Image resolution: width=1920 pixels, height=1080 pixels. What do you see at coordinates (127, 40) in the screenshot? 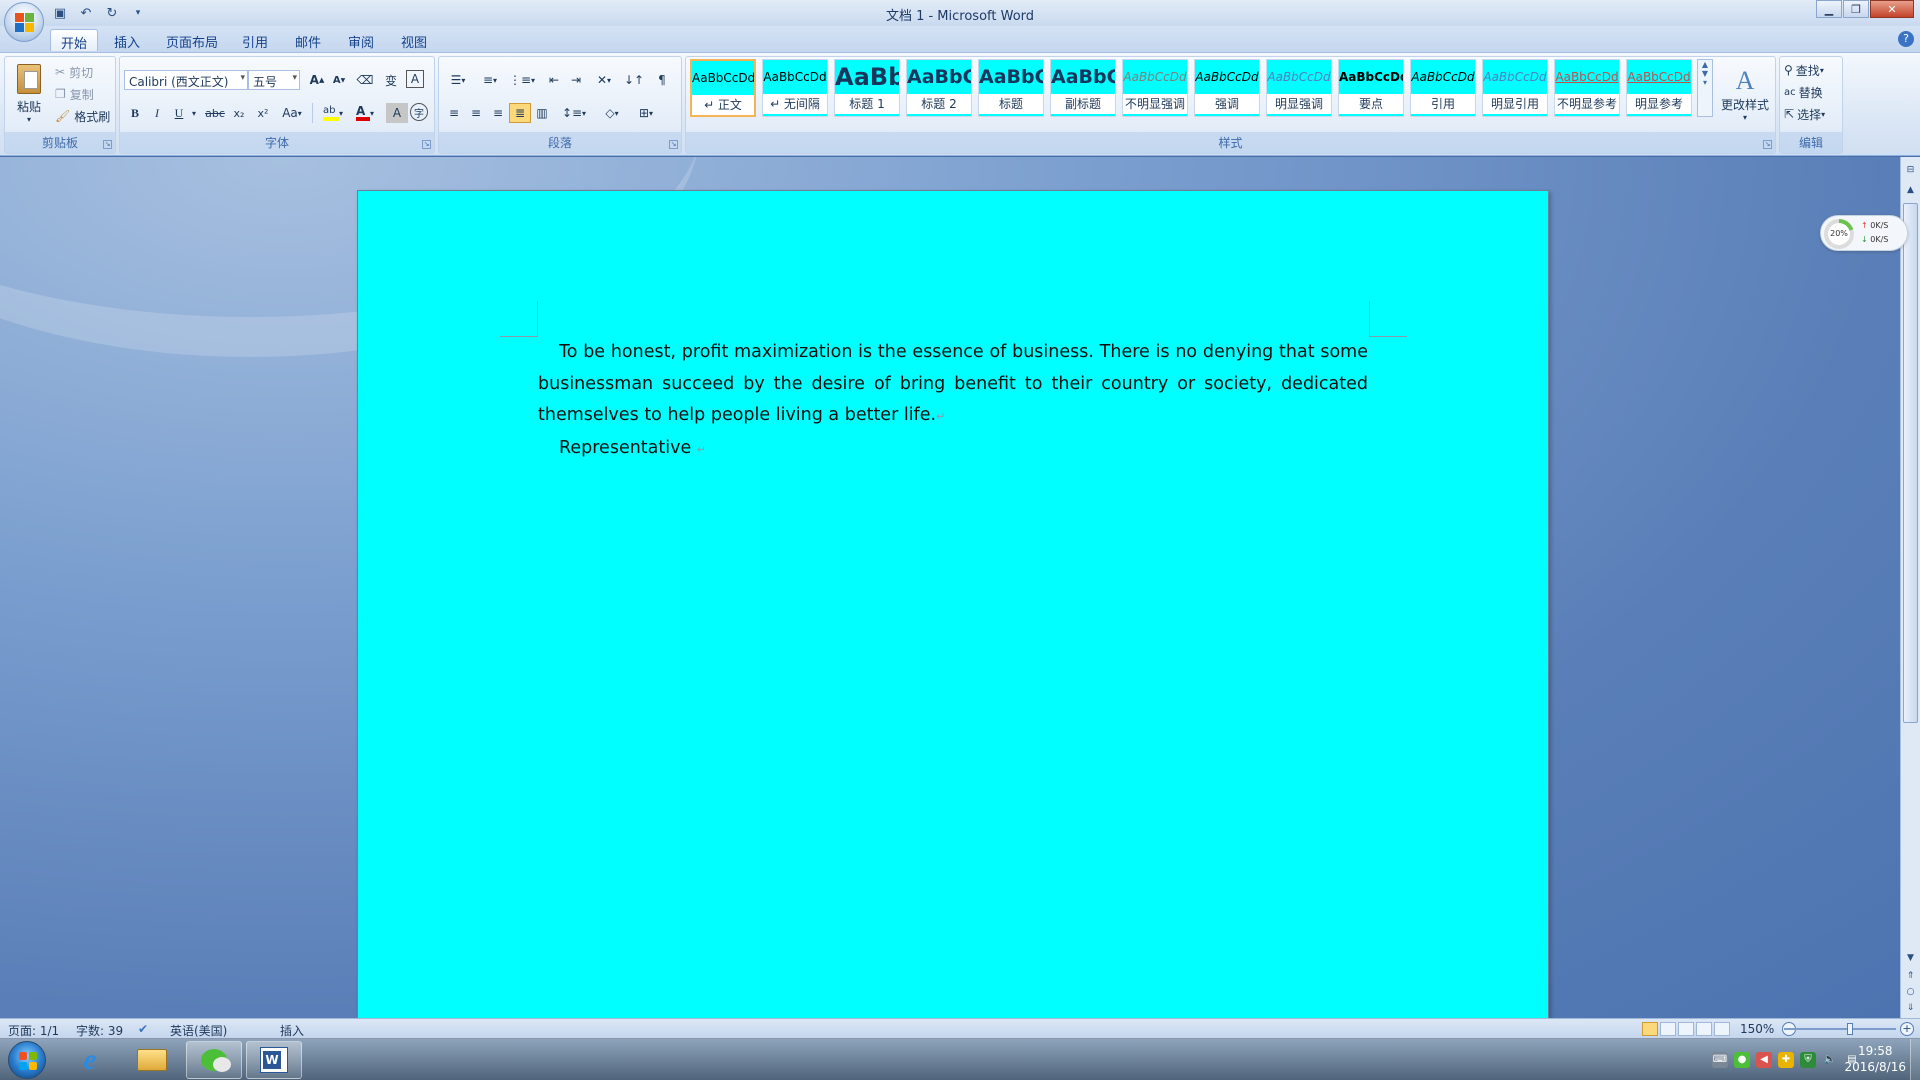
I see `tab-insert: 插入` at bounding box center [127, 40].